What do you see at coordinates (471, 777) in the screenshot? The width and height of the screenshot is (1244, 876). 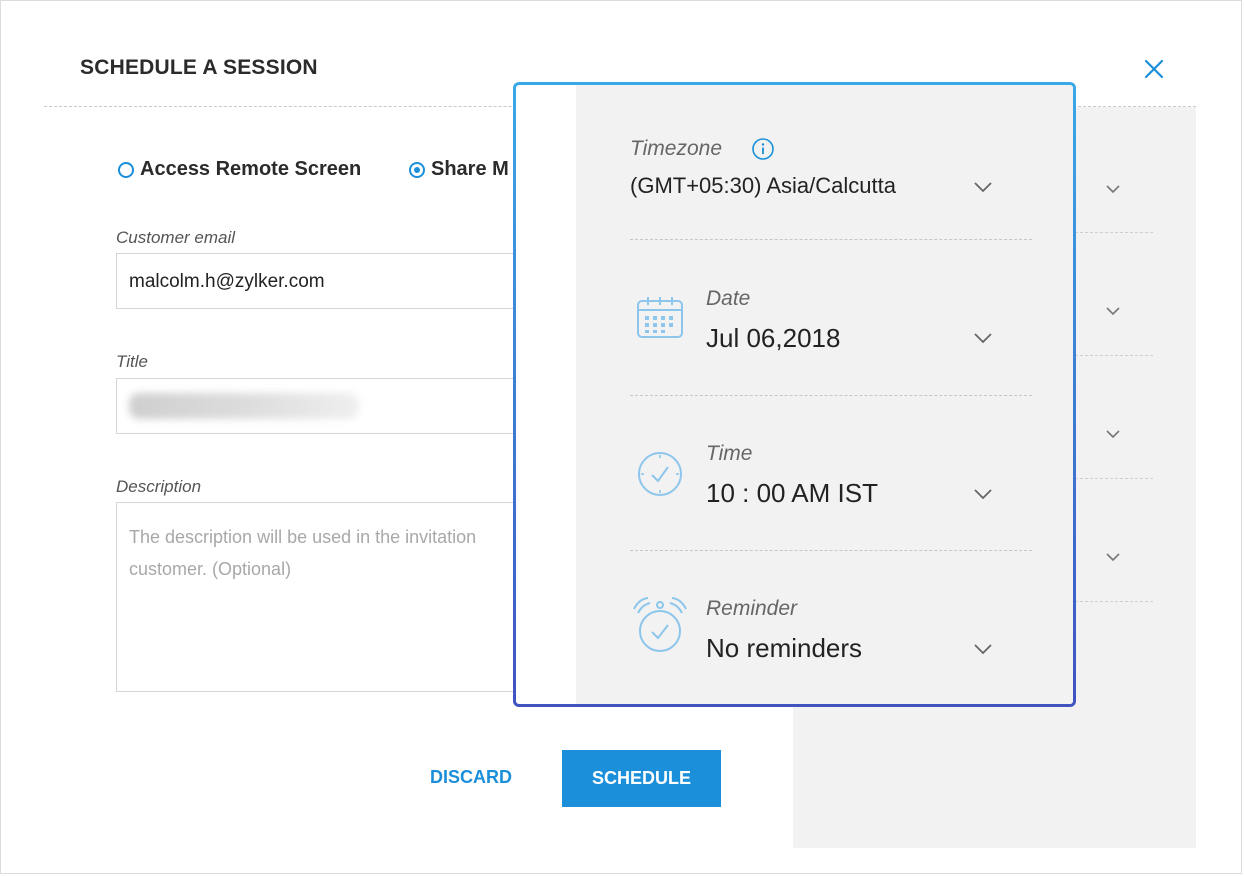 I see `discard-button: DISCARD` at bounding box center [471, 777].